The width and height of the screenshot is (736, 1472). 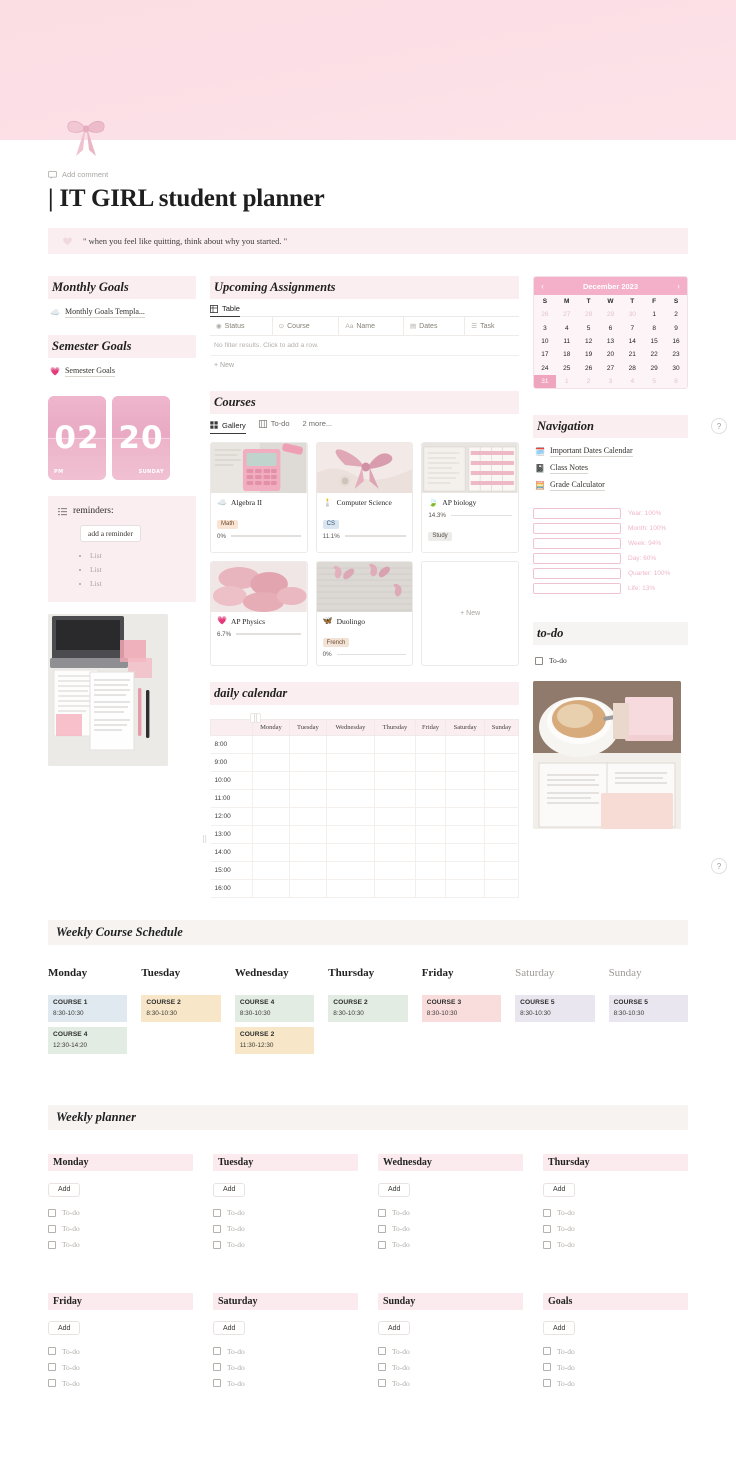 What do you see at coordinates (229, 1328) in the screenshot?
I see `add-task-button: Add` at bounding box center [229, 1328].